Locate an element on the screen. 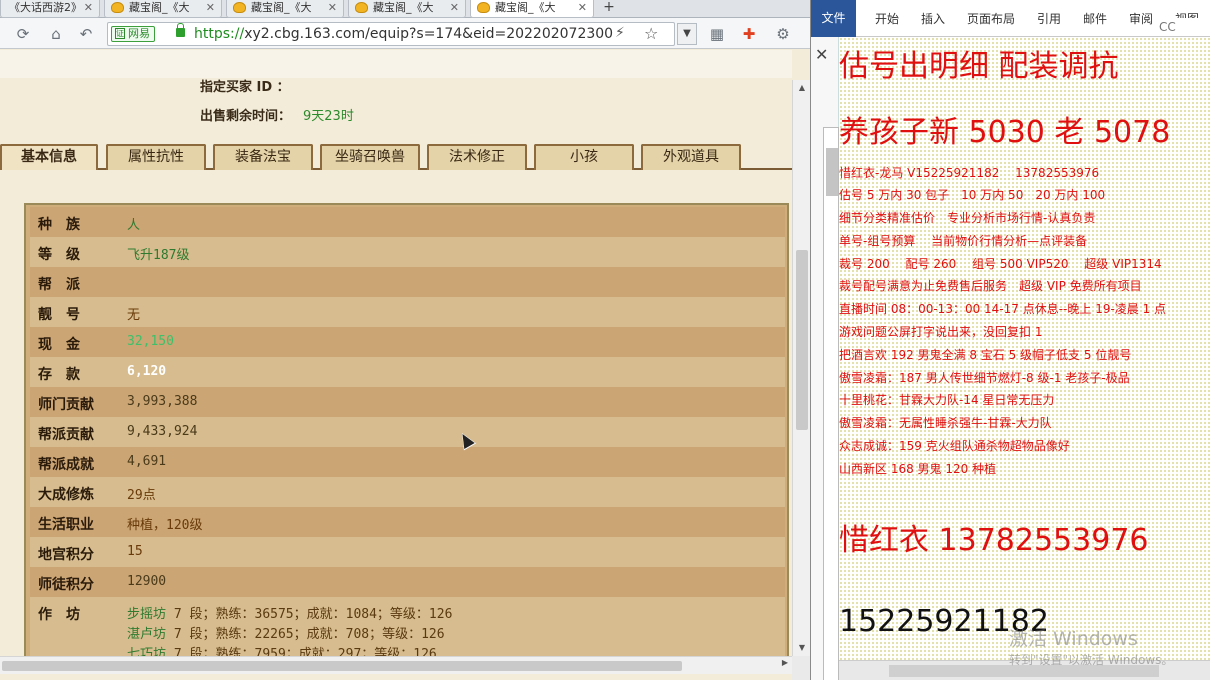 Image resolution: width=1210 pixels, height=680 pixels. scrollbar-corner is located at coordinates (801, 668).